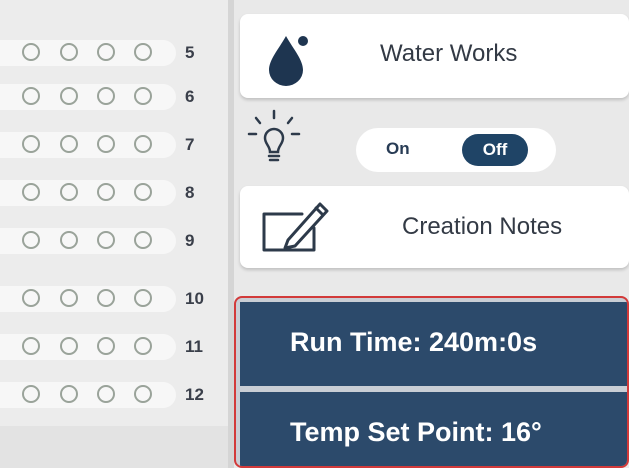  Describe the element at coordinates (194, 394) in the screenshot. I see `channel-number: 12` at that location.